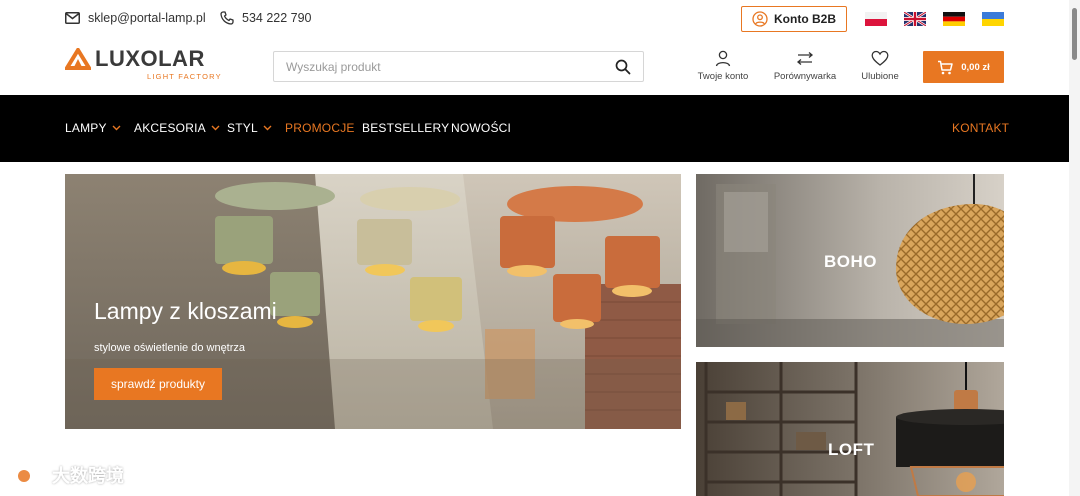 The image size is (1080, 496). I want to click on heart-icon, so click(880, 58).